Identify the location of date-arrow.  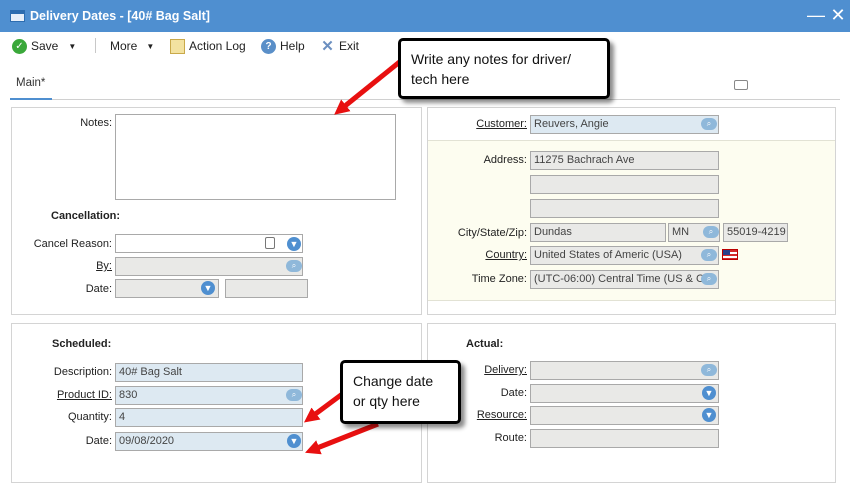
(342, 438).